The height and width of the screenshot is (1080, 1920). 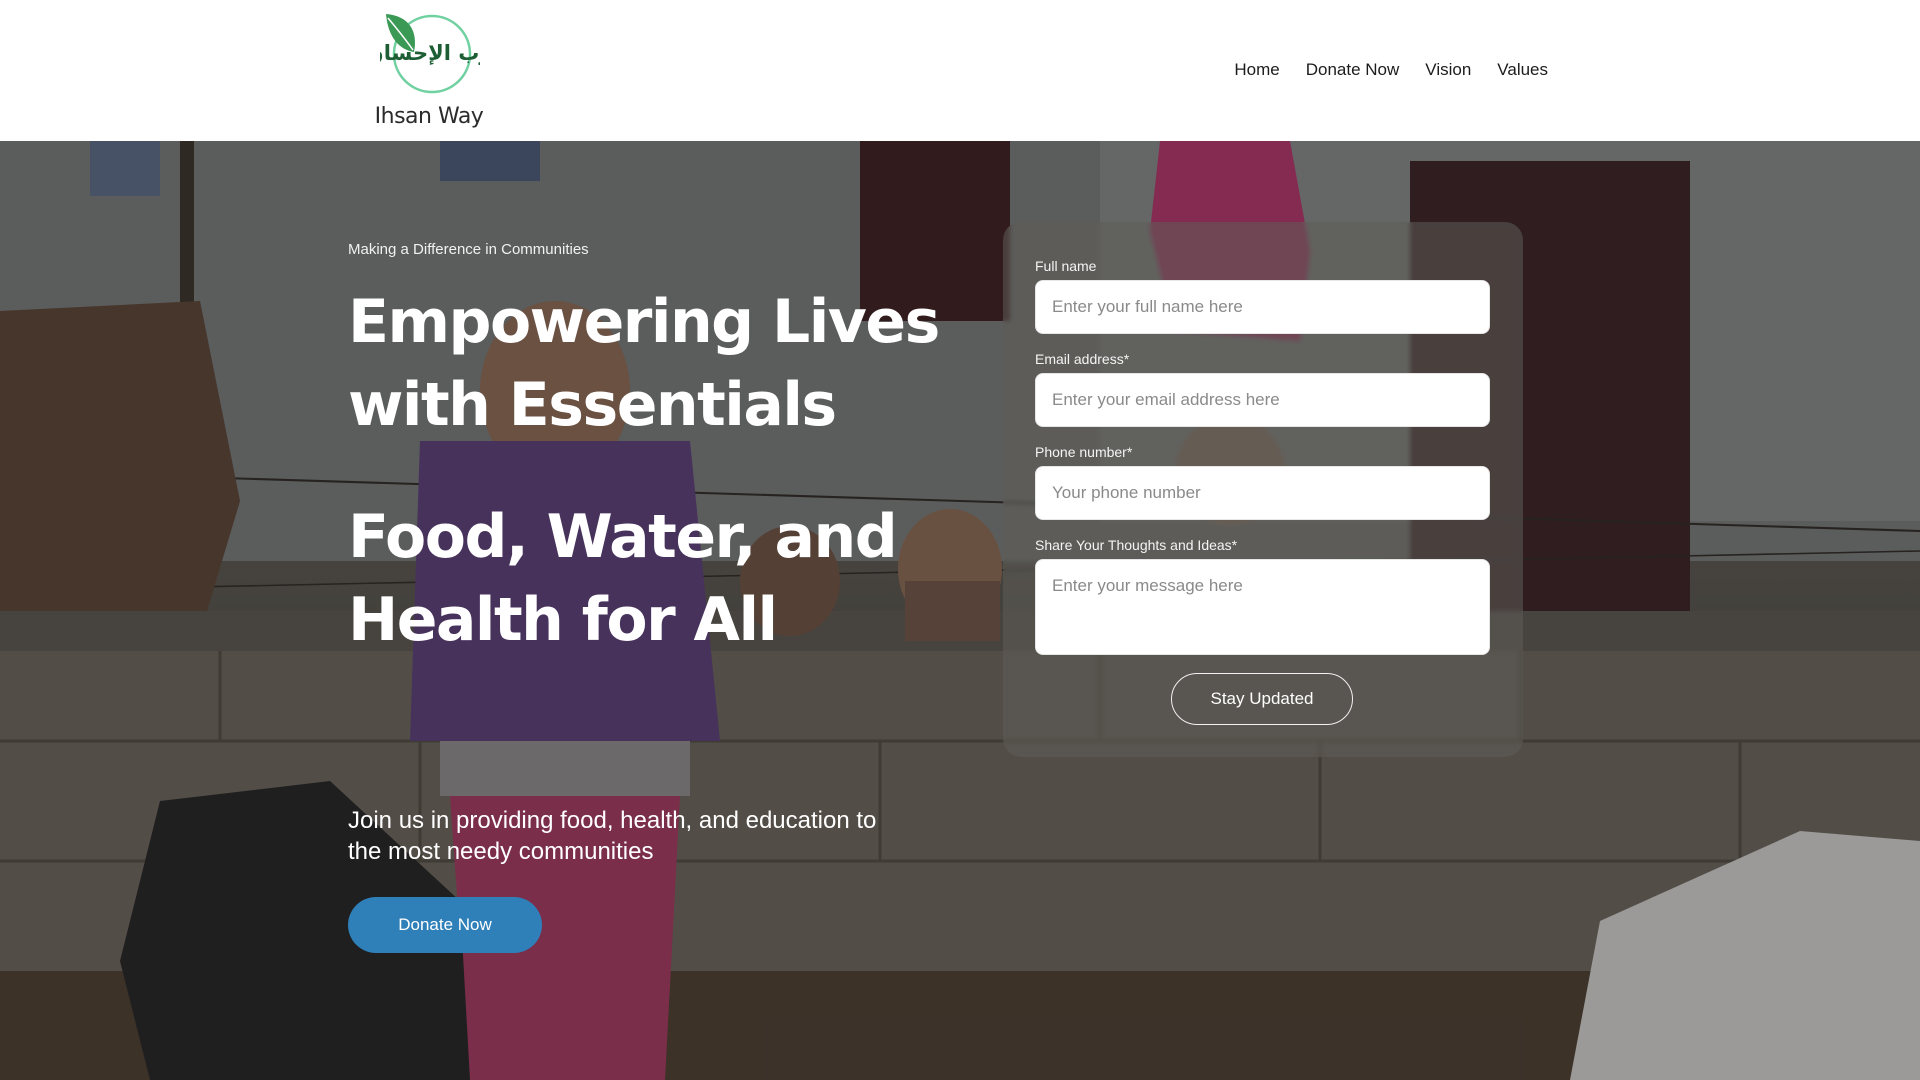 What do you see at coordinates (1353, 70) in the screenshot?
I see `nav-donate-now: Donate Now` at bounding box center [1353, 70].